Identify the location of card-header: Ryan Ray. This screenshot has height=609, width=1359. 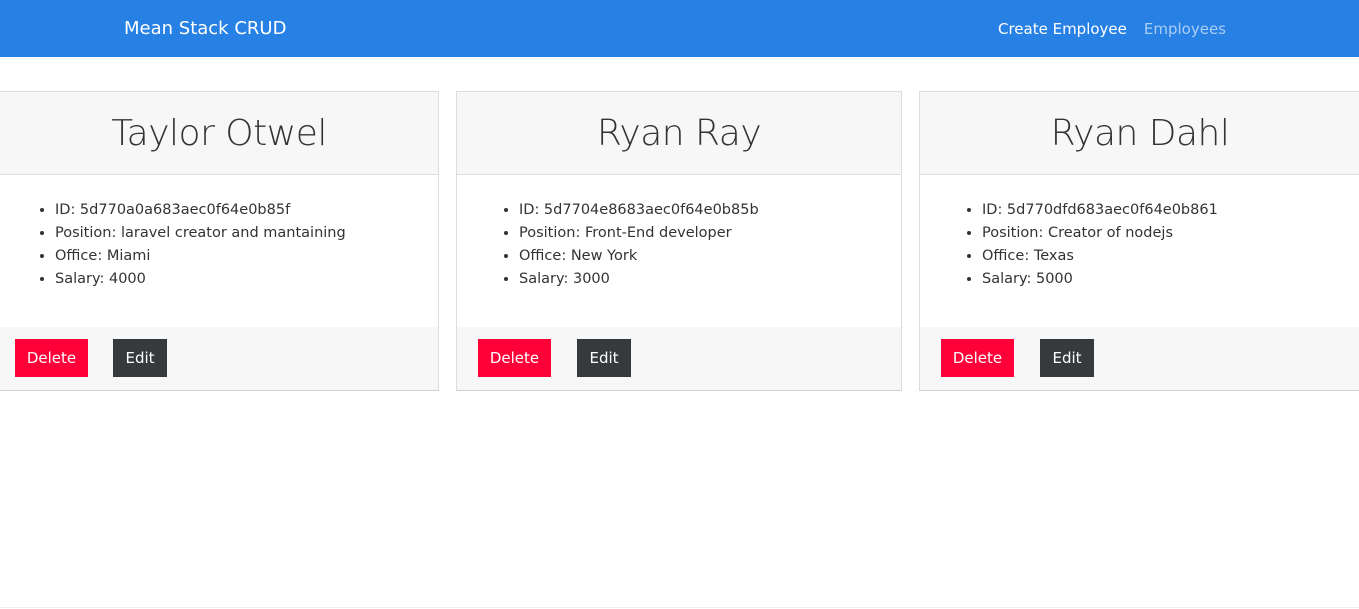
(679, 133).